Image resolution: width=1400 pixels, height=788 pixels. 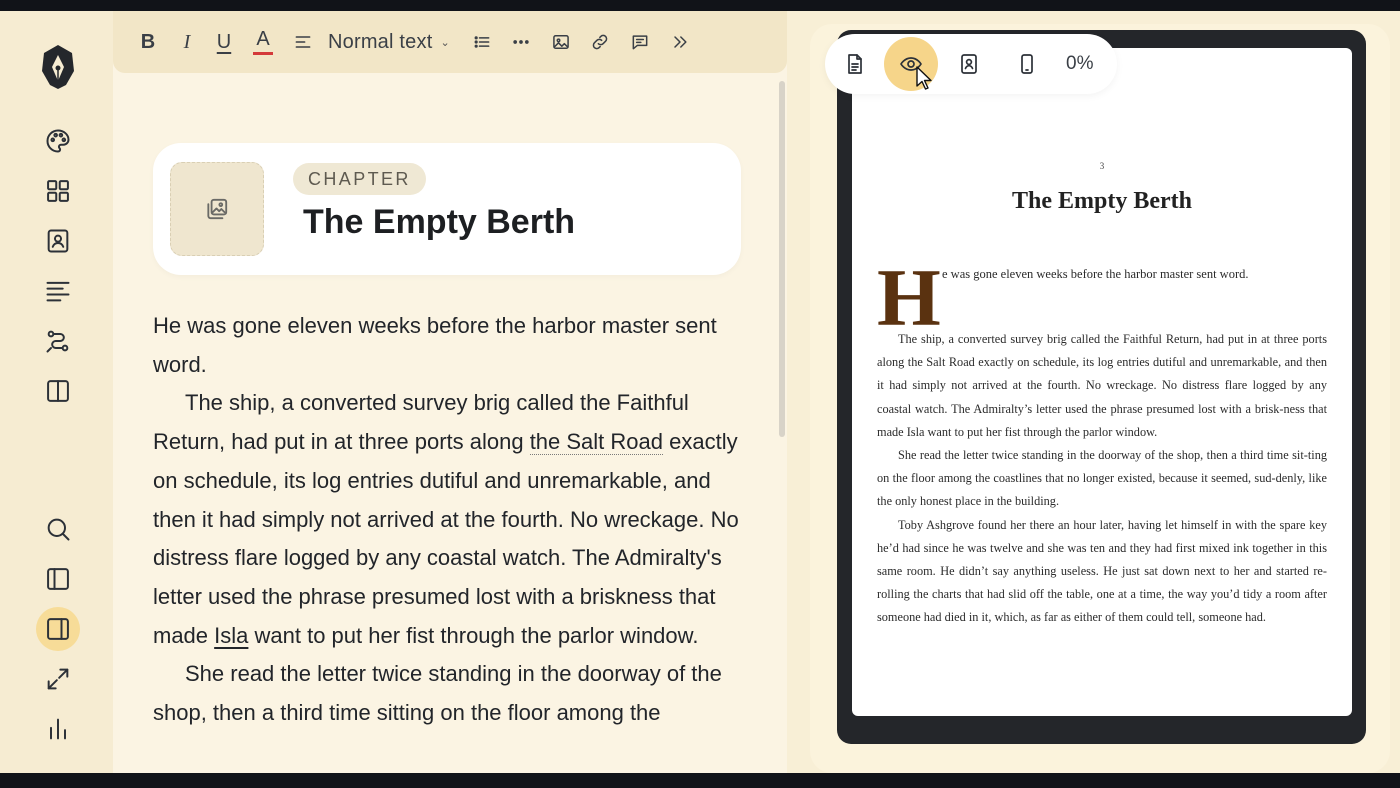 I want to click on comment-icon, so click(x=640, y=42).